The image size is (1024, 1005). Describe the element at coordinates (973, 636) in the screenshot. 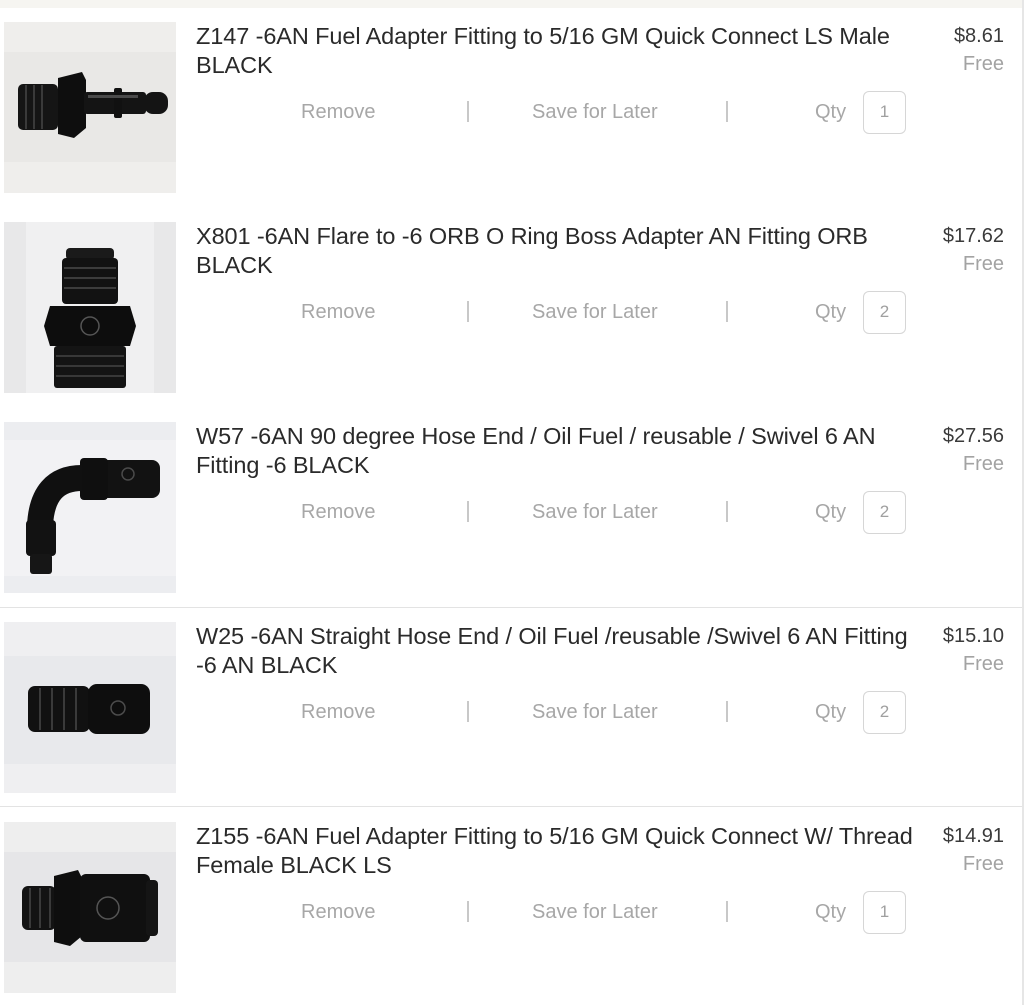

I see `price: $15.10` at that location.